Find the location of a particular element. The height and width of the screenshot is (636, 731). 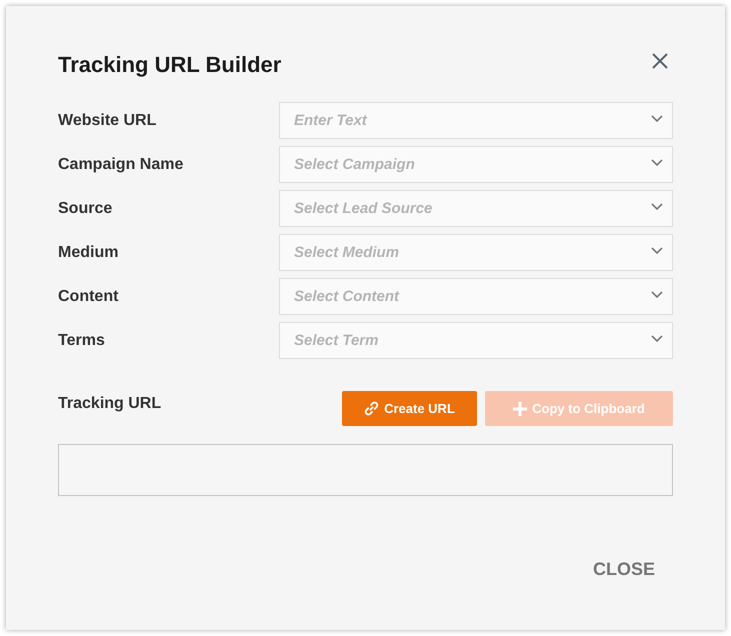

create-url-button: Create URL is located at coordinates (409, 408).